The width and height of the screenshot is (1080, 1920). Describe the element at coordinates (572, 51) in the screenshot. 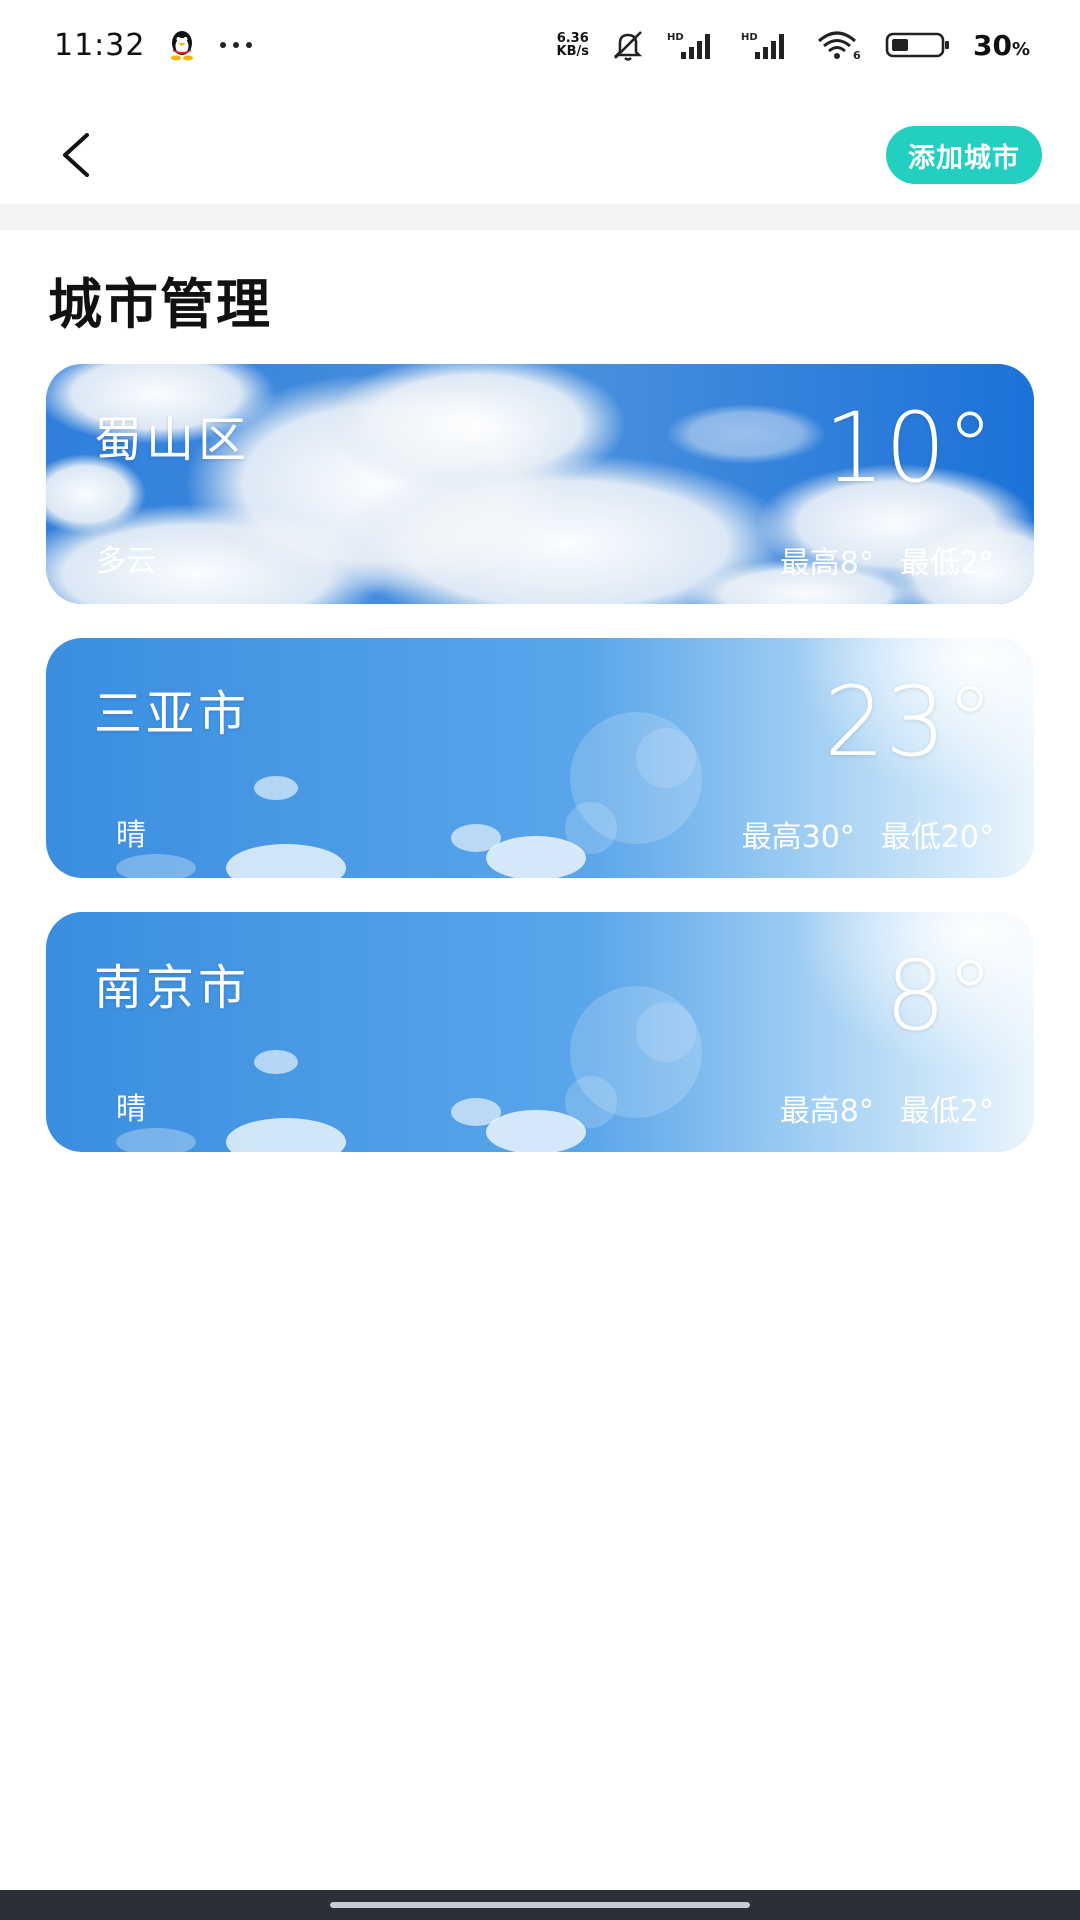

I see `net-speed-unit: KB/s` at that location.